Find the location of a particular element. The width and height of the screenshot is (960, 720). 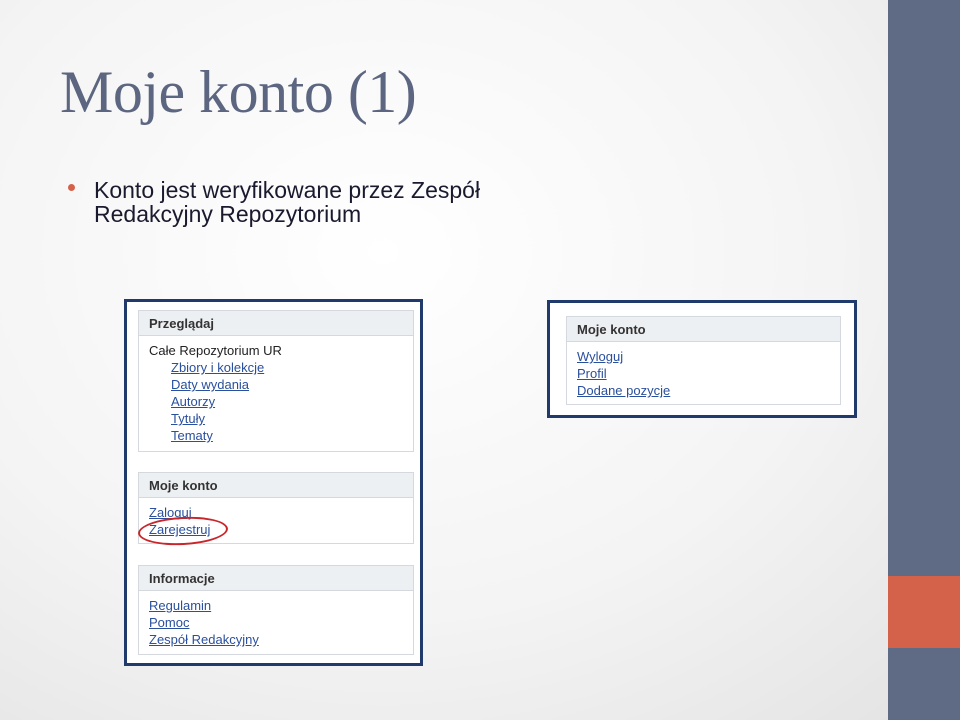

browse-link-subjects: Tematy is located at coordinates (276, 435).